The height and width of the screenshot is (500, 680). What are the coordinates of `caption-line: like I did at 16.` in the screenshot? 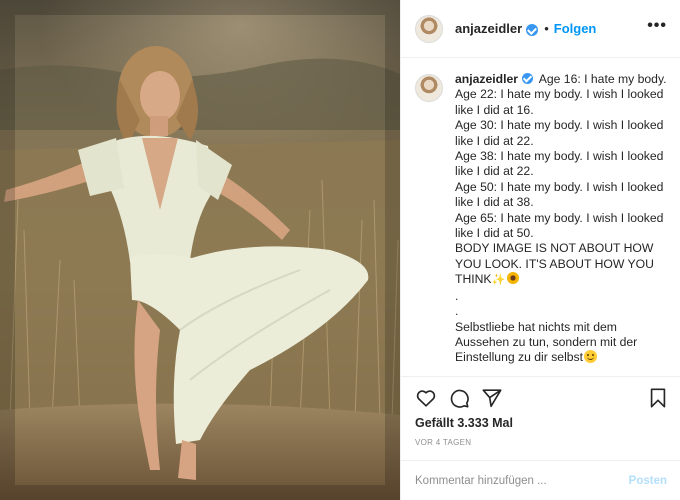 It's located at (494, 109).